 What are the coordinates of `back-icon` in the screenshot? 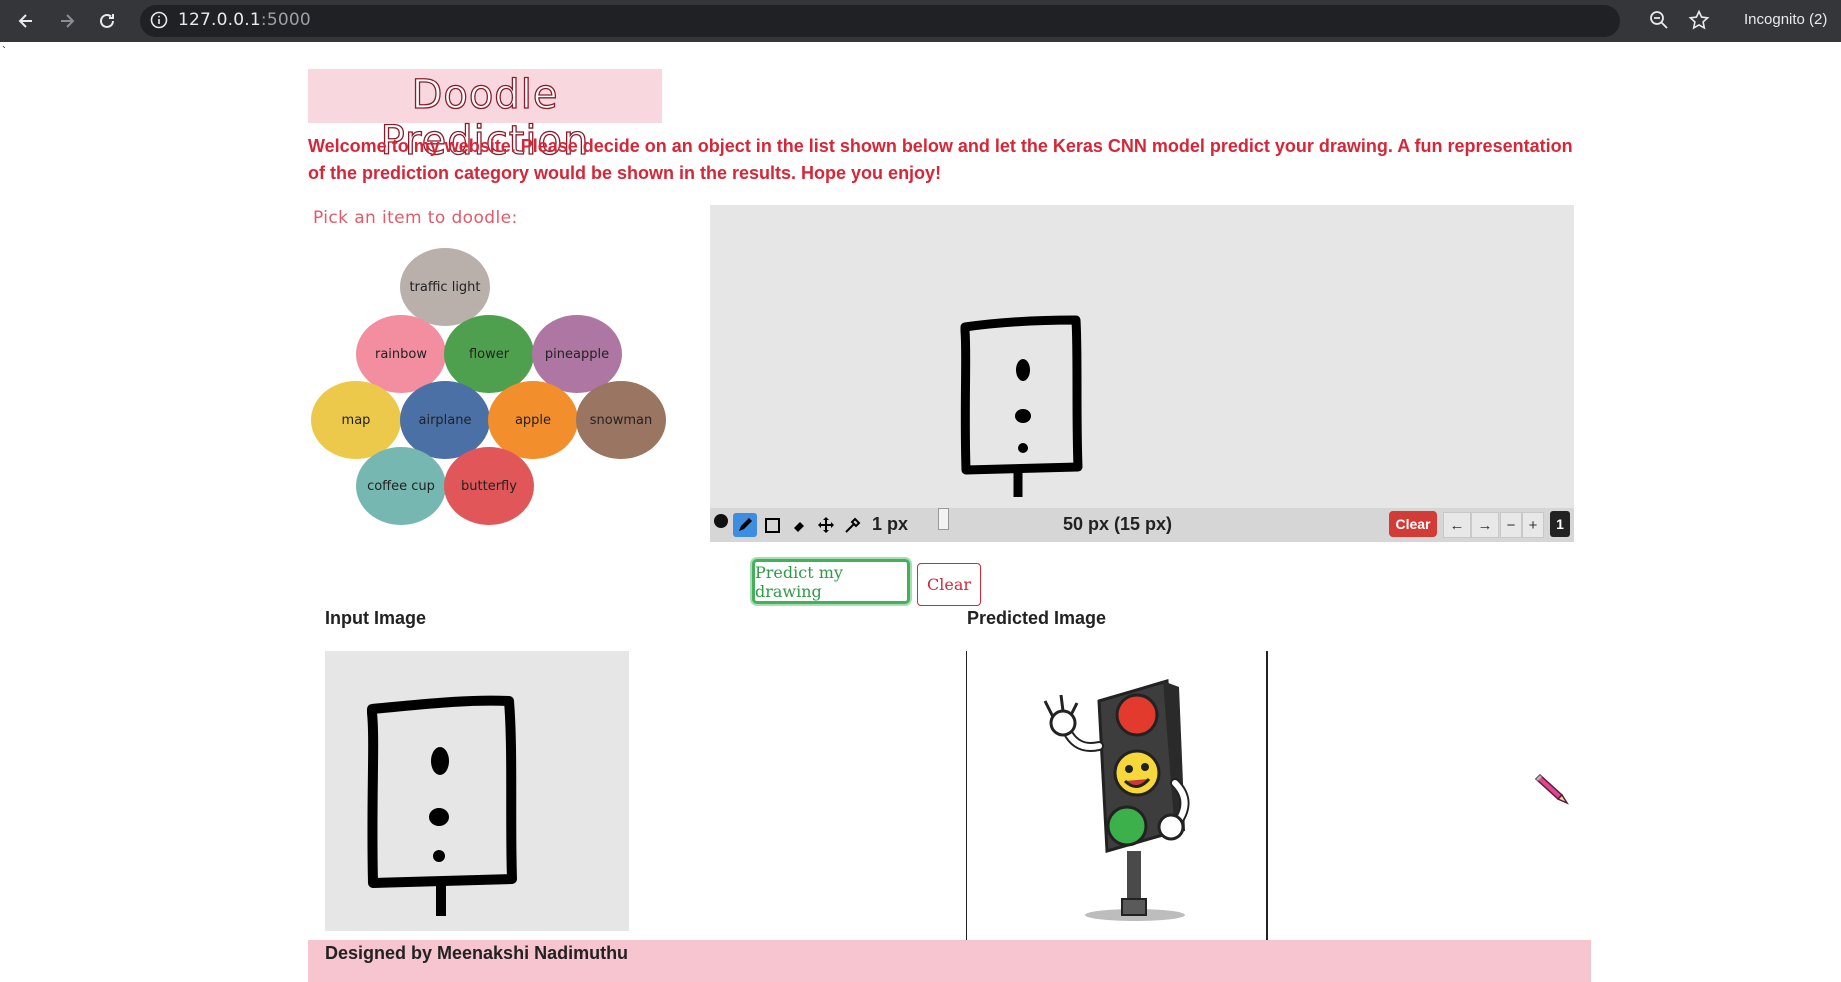 It's located at (26, 21).